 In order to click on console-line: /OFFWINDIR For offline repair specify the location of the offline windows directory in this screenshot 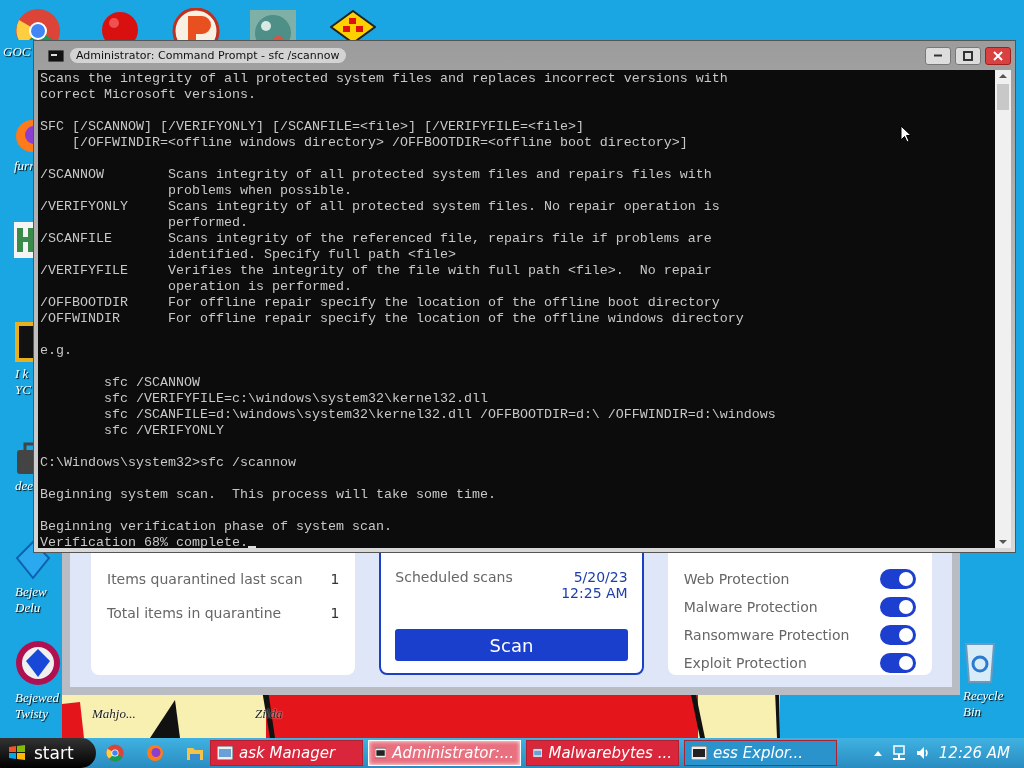, I will do `click(392, 319)`.